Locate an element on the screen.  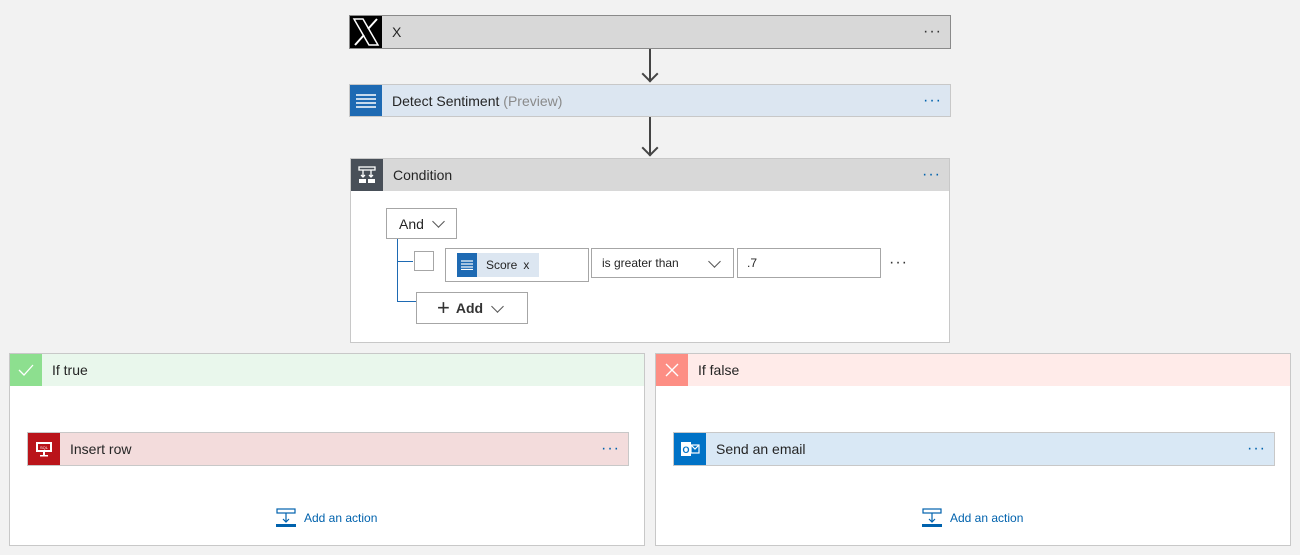
svg-text: O is located at coordinates (685, 450).